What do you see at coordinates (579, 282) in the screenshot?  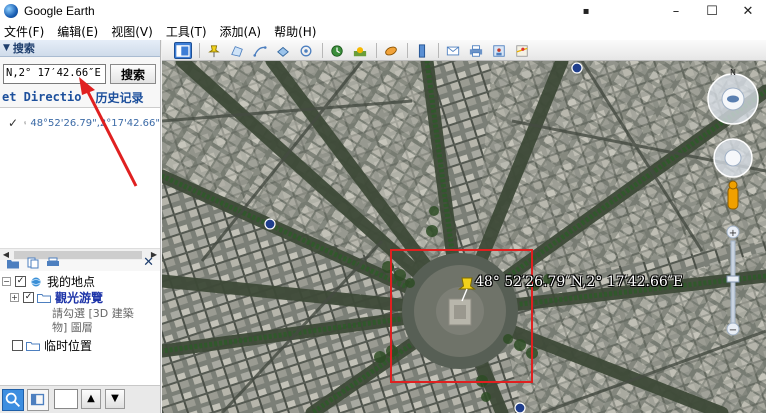 I see `placemark-coordinate-label: 48° 52′26.79″N,2° 17′42.66″E` at bounding box center [579, 282].